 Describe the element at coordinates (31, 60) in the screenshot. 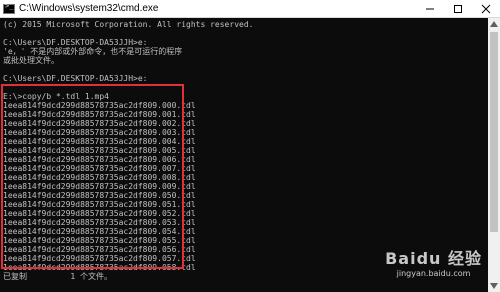

I see `console-line: 或批处理文件。` at that location.